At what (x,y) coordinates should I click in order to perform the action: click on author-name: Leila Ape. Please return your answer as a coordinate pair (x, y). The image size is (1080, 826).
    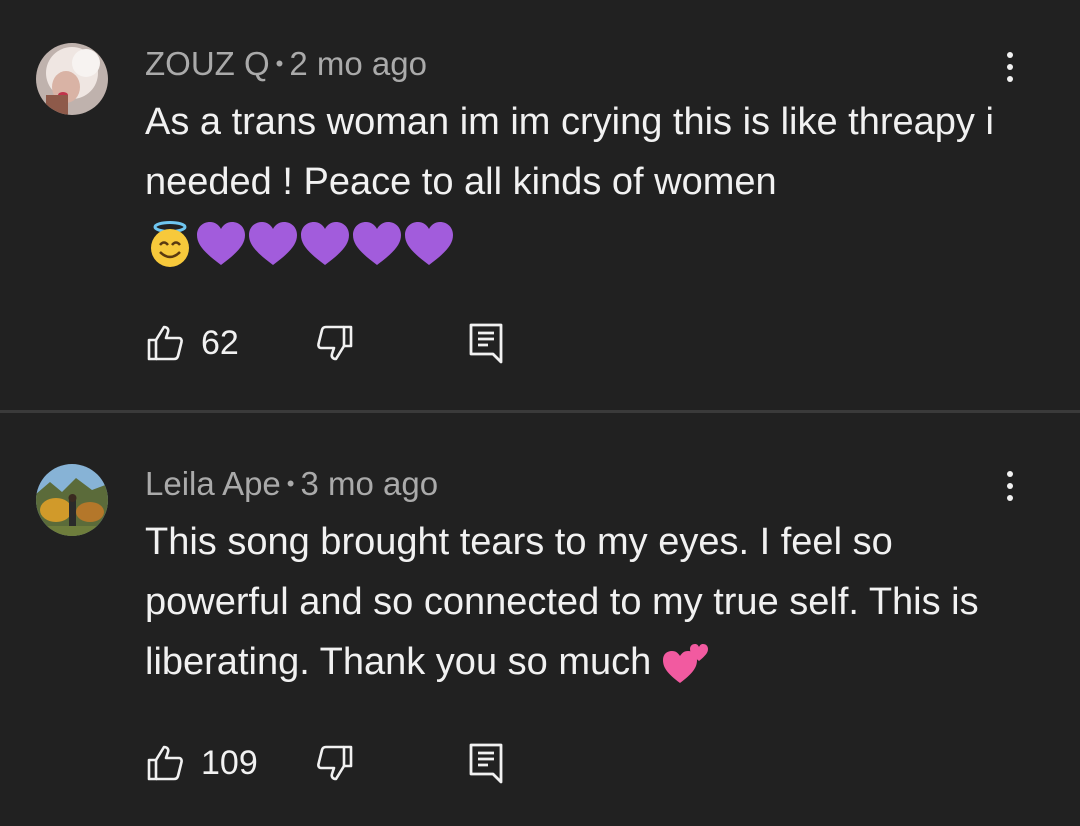
    Looking at the image, I should click on (213, 483).